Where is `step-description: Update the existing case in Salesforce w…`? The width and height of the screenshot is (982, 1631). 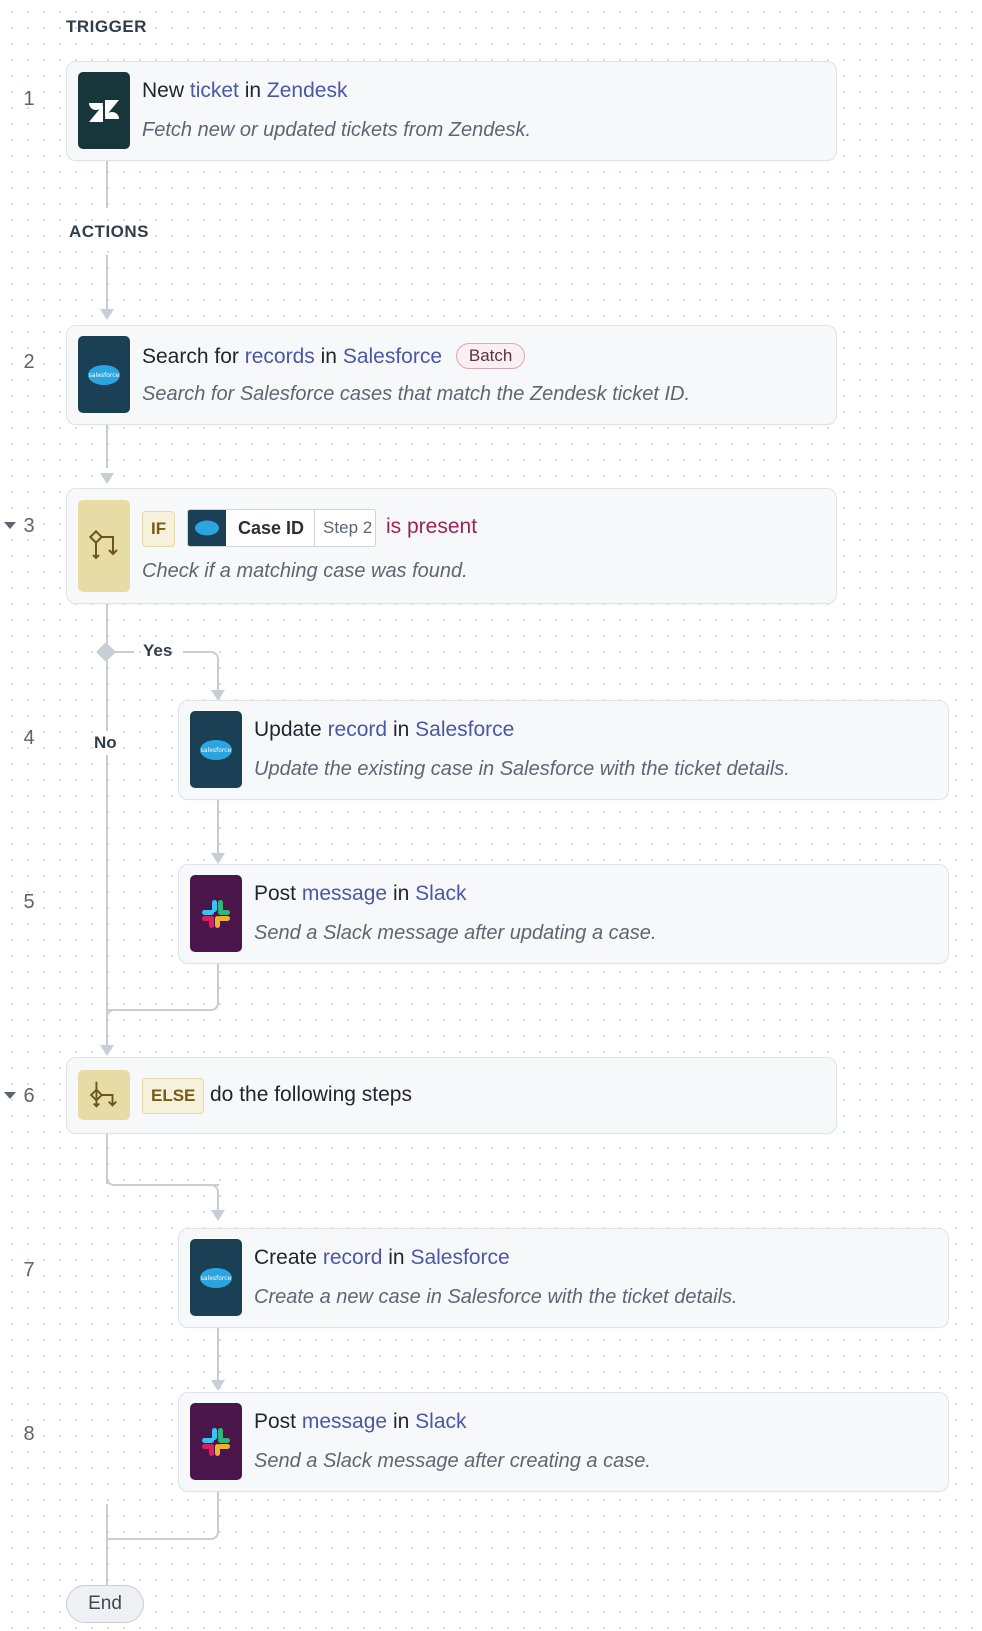
step-description: Update the existing case in Salesforce w… is located at coordinates (522, 769).